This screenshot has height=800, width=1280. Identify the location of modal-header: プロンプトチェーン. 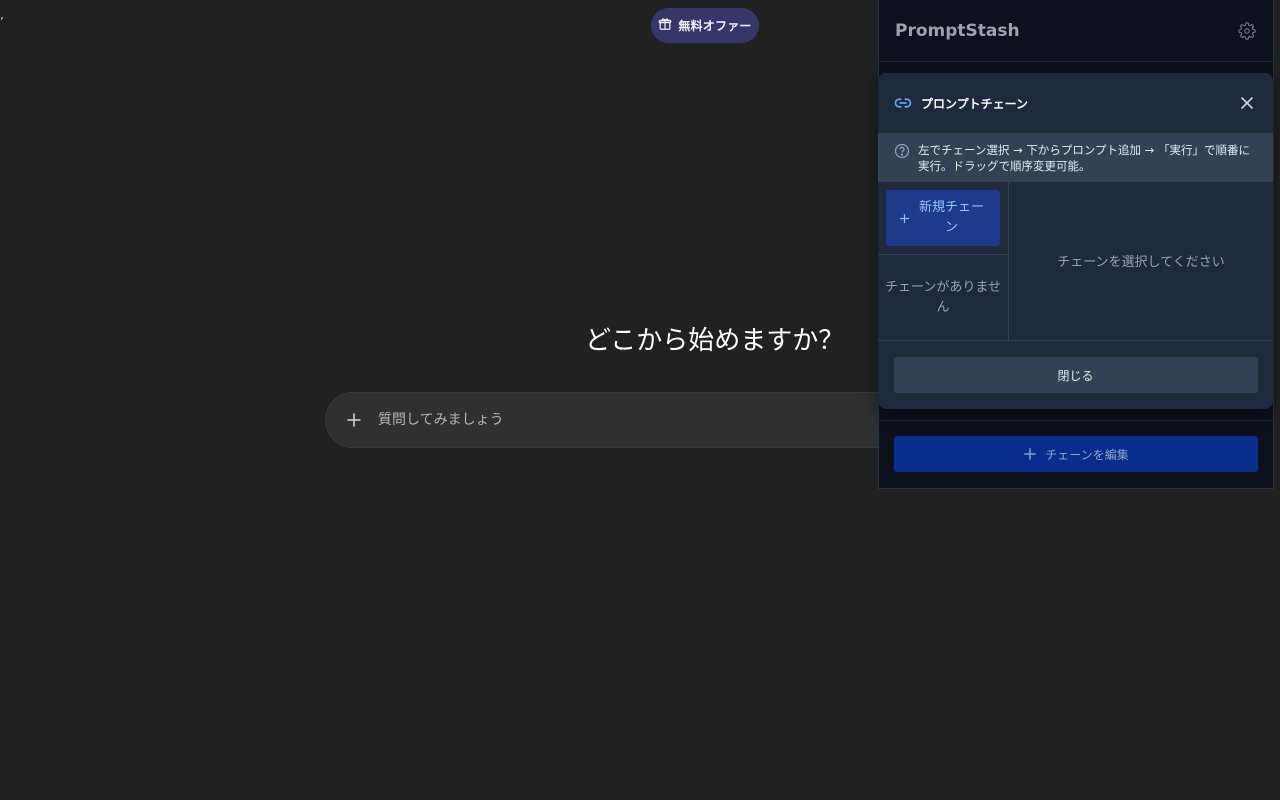
(1075, 103).